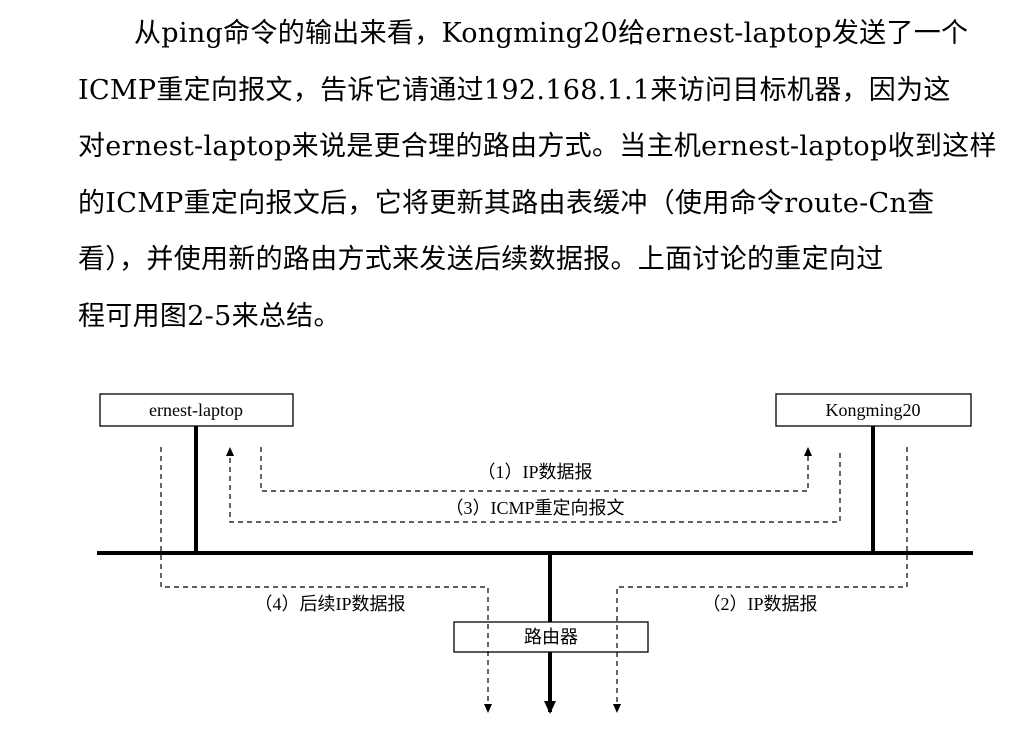  What do you see at coordinates (326, 580) in the screenshot?
I see `arrow-4-subsequent-datagram` at bounding box center [326, 580].